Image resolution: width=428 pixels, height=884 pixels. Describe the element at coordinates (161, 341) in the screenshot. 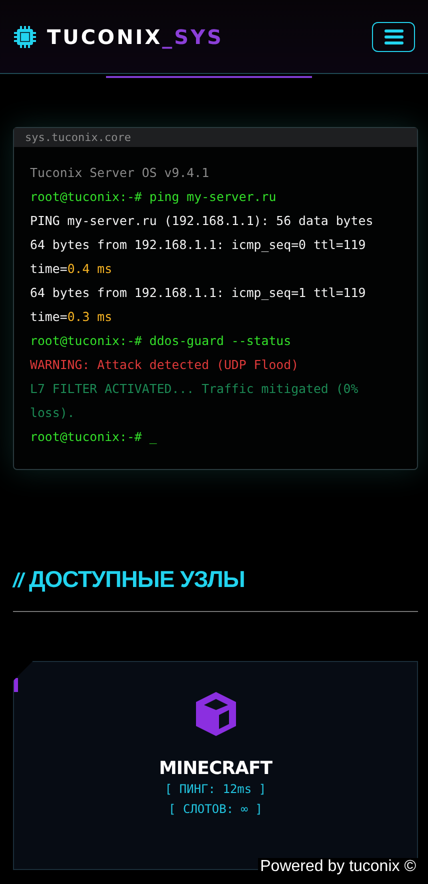

I see `terminal-line: root@tuconix:-# ddos-guard --status` at that location.